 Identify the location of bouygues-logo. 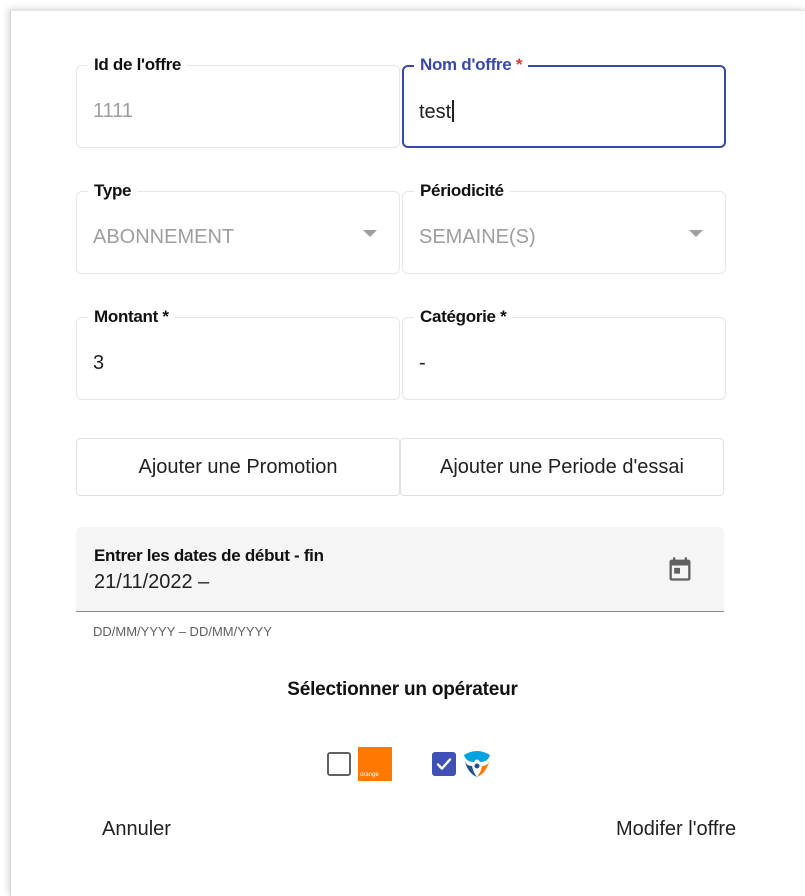
(477, 764).